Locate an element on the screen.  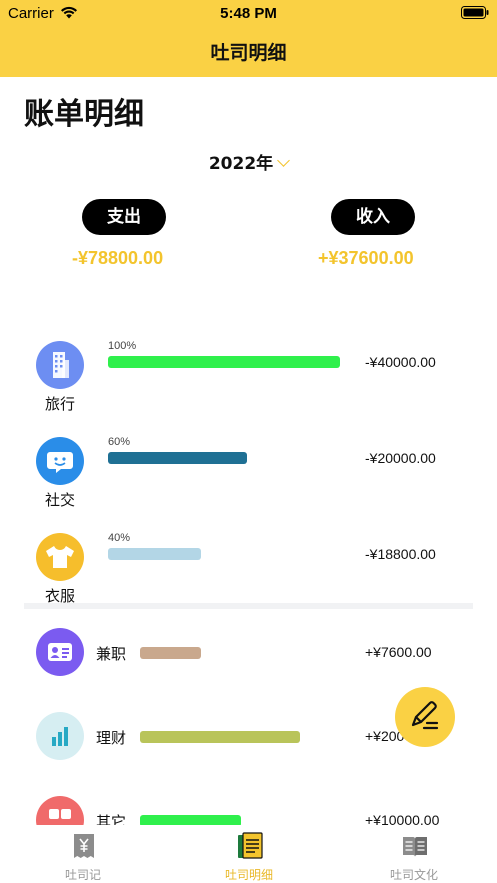
income-tab-button: 收入 is located at coordinates (373, 217).